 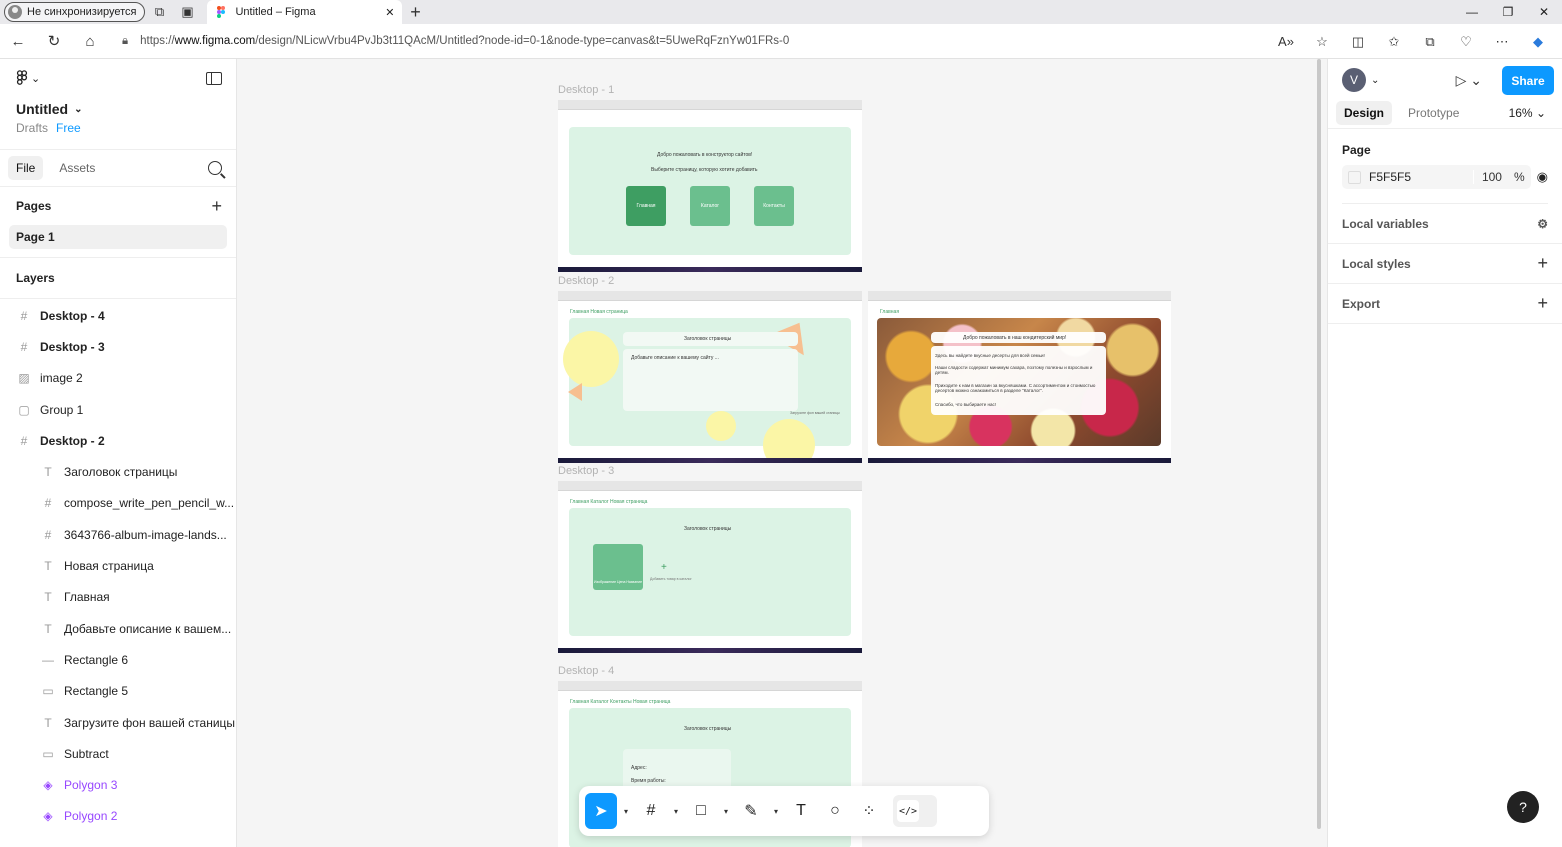 I want to click on color-hex: F5F5F5, so click(x=1390, y=177).